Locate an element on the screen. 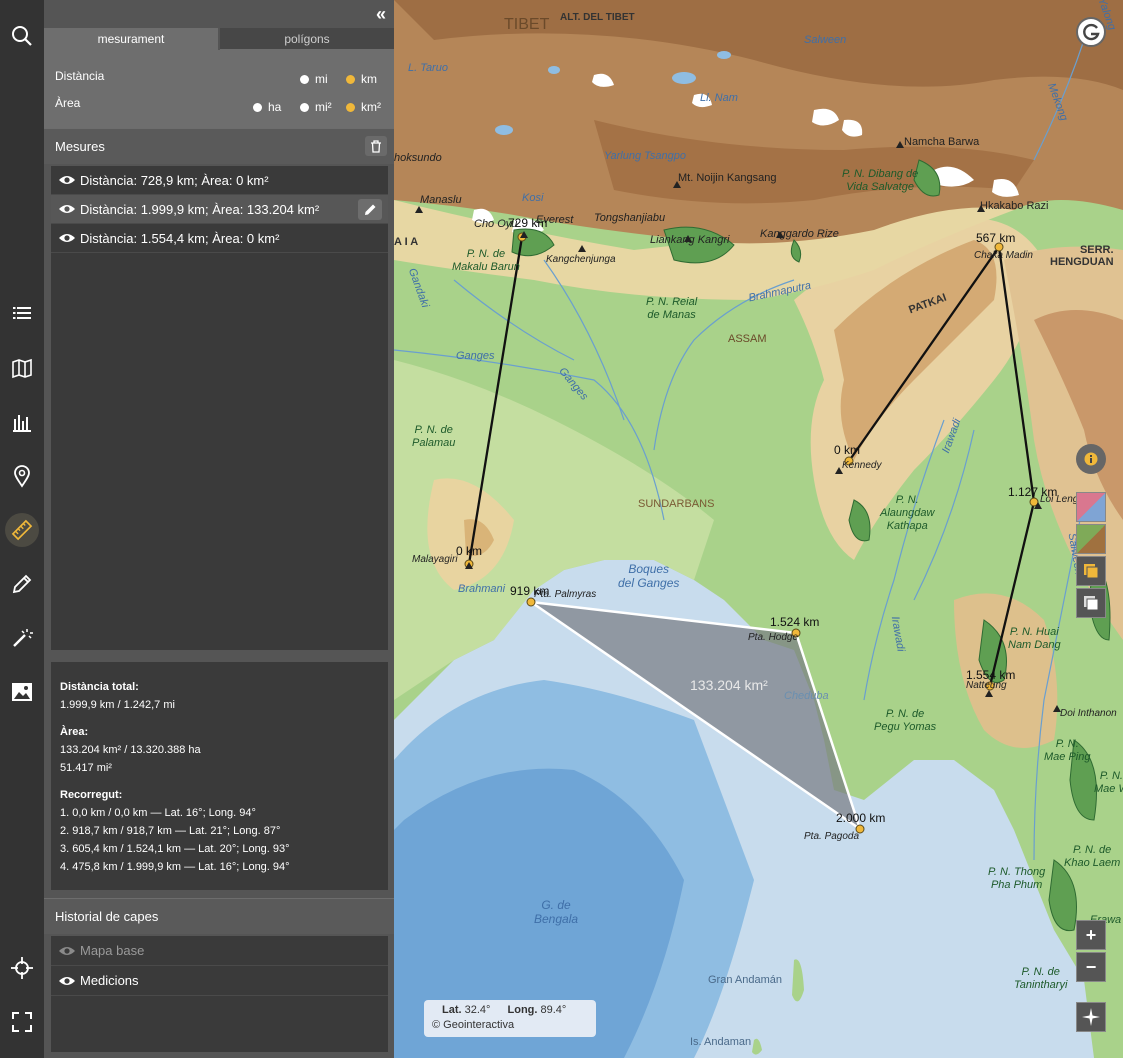  layer-item: Medicions is located at coordinates (219, 981).